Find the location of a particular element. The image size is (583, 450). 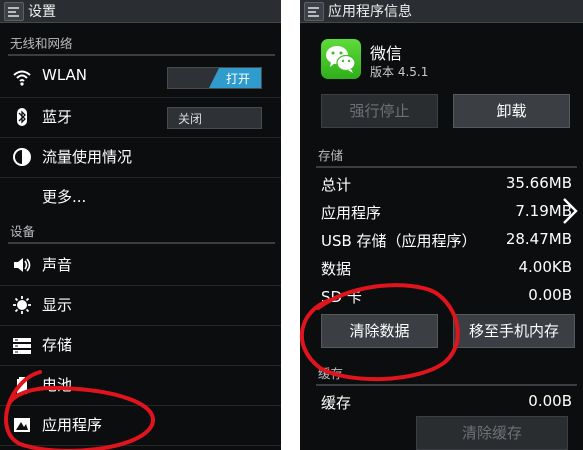

move-to-phone-button: 移至手机内存 is located at coordinates (514, 331).